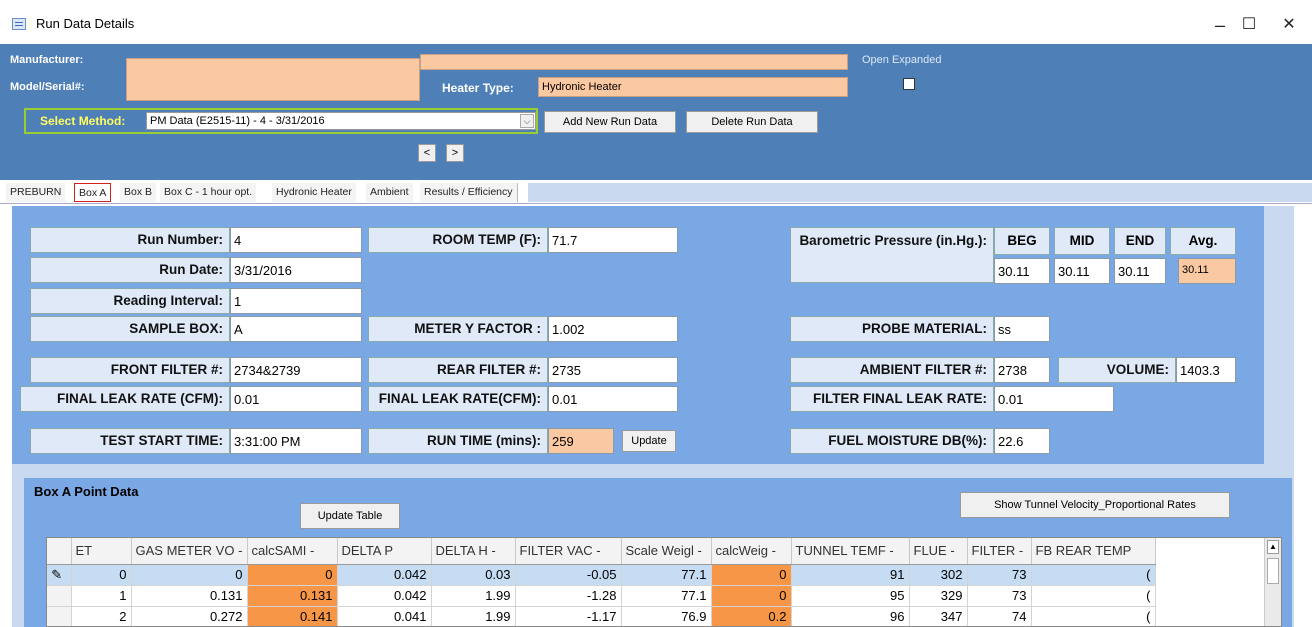 Image resolution: width=1312 pixels, height=627 pixels. Describe the element at coordinates (909, 84) in the screenshot. I see `open-expanded-checkbox` at that location.